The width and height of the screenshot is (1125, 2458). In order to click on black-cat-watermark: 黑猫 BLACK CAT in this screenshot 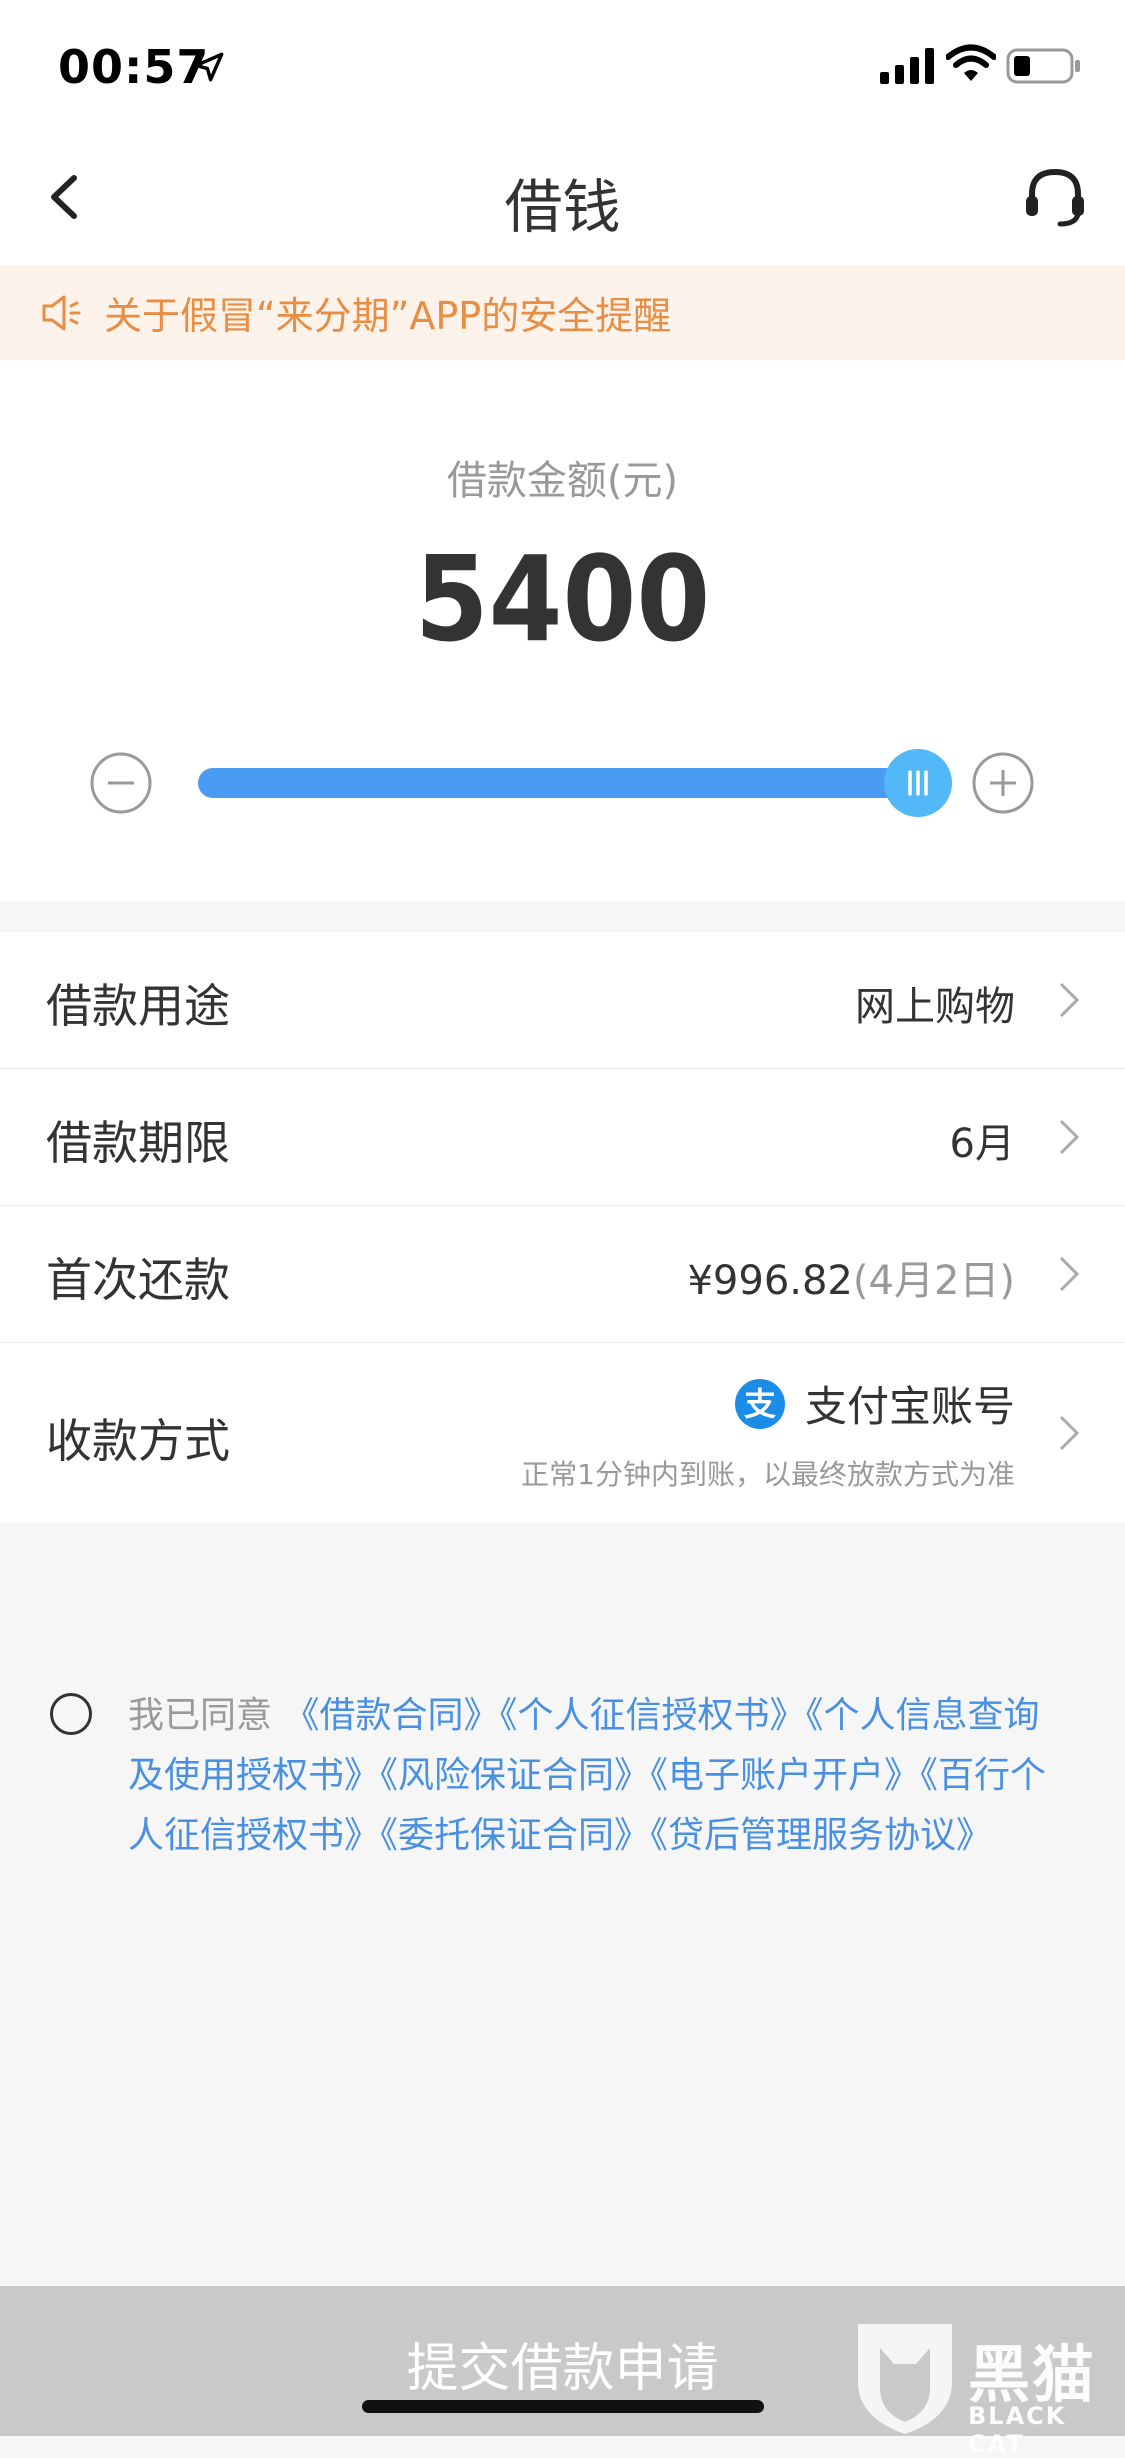, I will do `click(987, 2388)`.